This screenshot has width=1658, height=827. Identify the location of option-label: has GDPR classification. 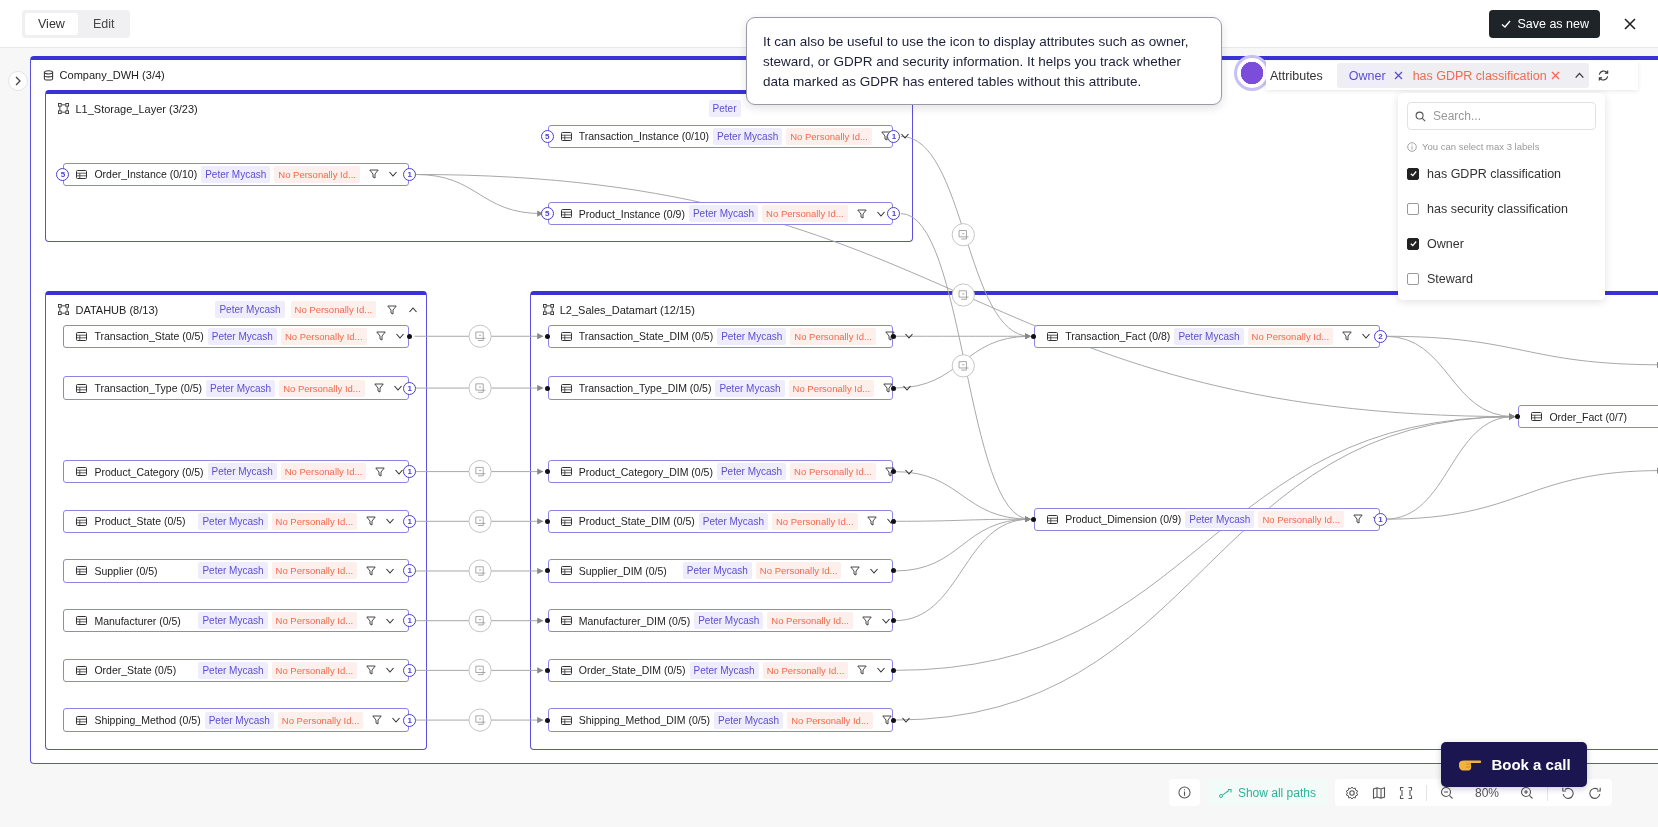
(1494, 173).